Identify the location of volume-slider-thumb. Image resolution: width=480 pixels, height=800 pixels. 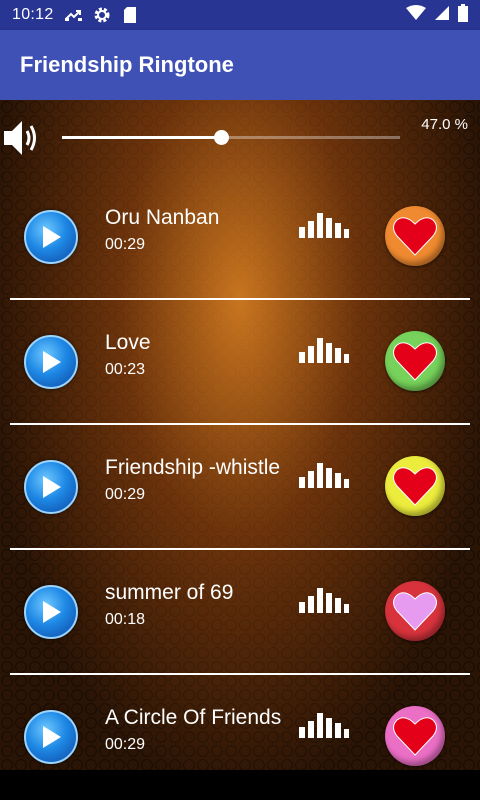
(221, 137).